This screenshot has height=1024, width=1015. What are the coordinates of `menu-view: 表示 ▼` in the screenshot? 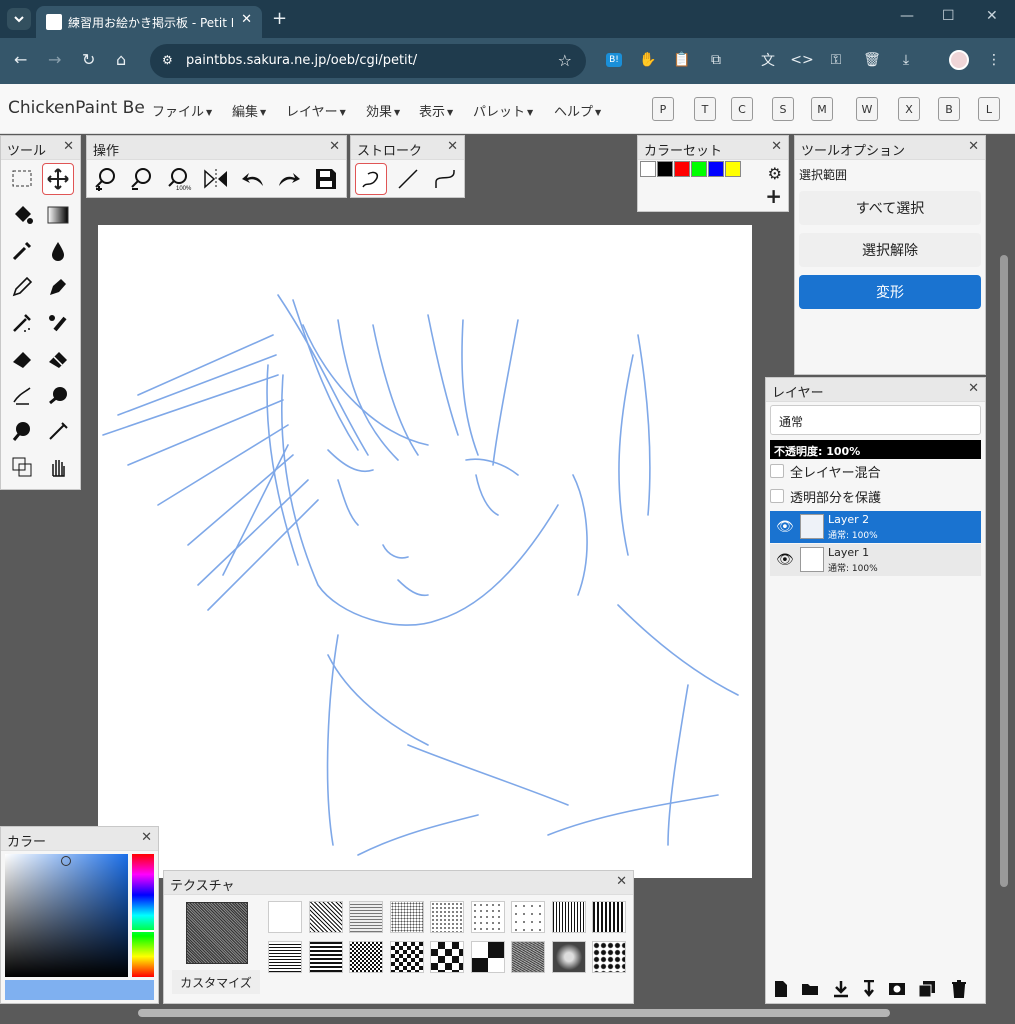 It's located at (436, 110).